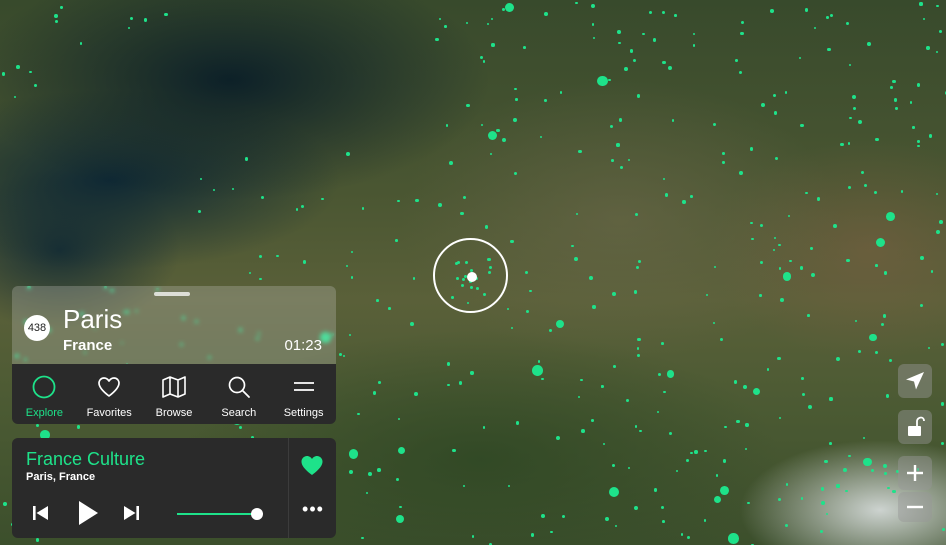  I want to click on nav-browse: Browse, so click(174, 394).